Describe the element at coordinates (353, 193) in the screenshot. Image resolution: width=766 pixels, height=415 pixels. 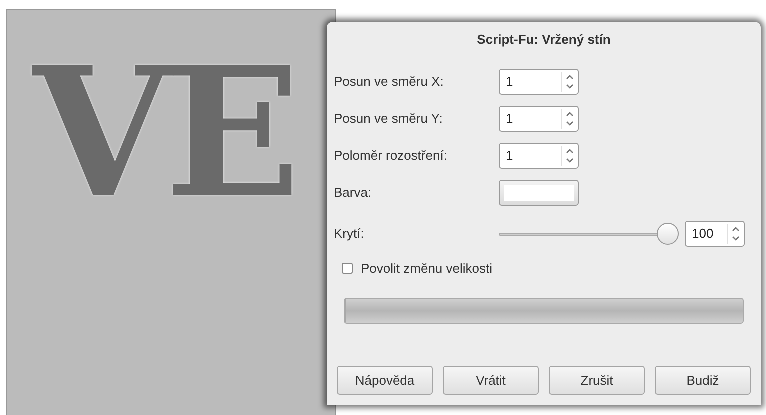
I see `field-label: Barva:` at that location.